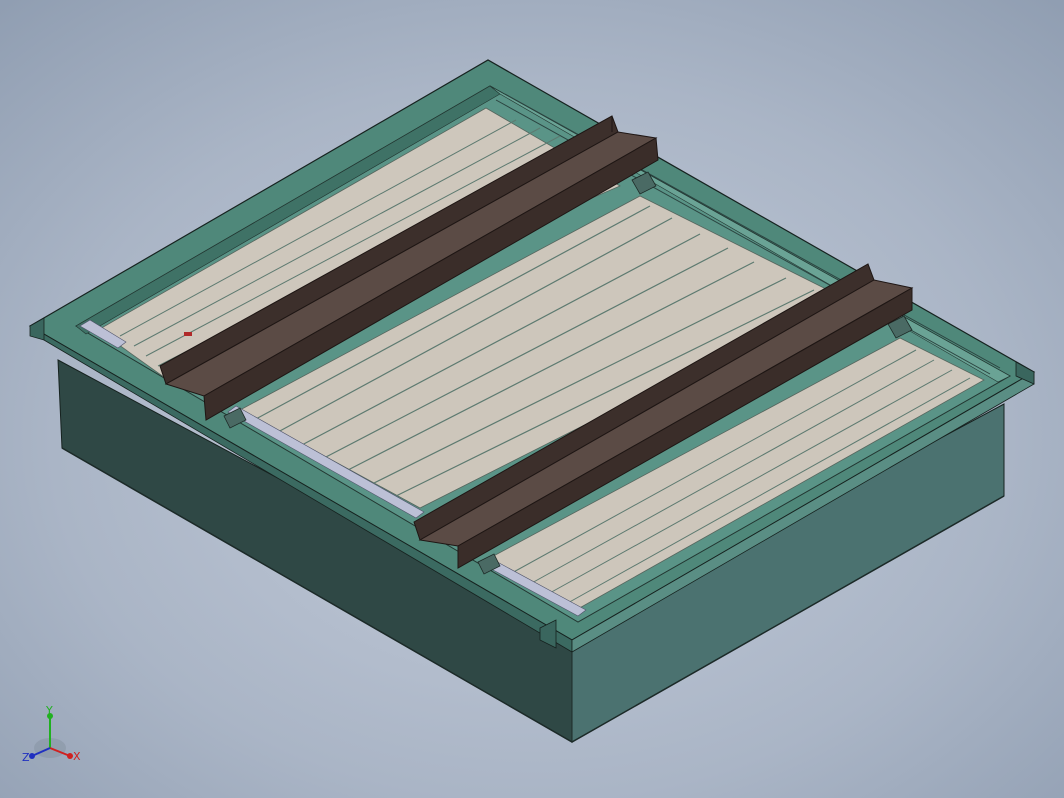 The height and width of the screenshot is (798, 1064). I want to click on triad-x-label: X, so click(77, 756).